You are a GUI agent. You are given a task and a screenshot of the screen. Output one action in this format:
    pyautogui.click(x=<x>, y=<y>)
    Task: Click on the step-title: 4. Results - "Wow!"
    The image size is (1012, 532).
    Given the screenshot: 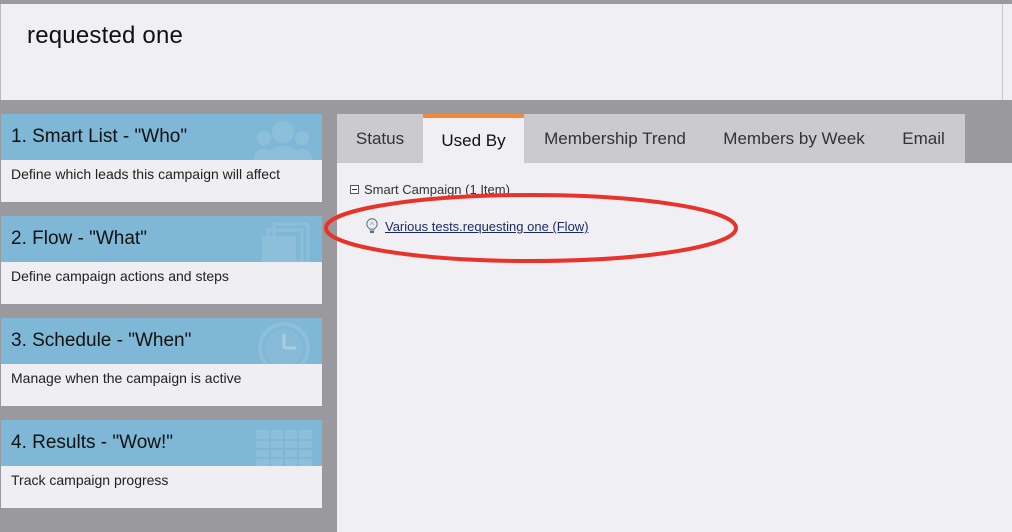 What is the action you would take?
    pyautogui.click(x=92, y=442)
    